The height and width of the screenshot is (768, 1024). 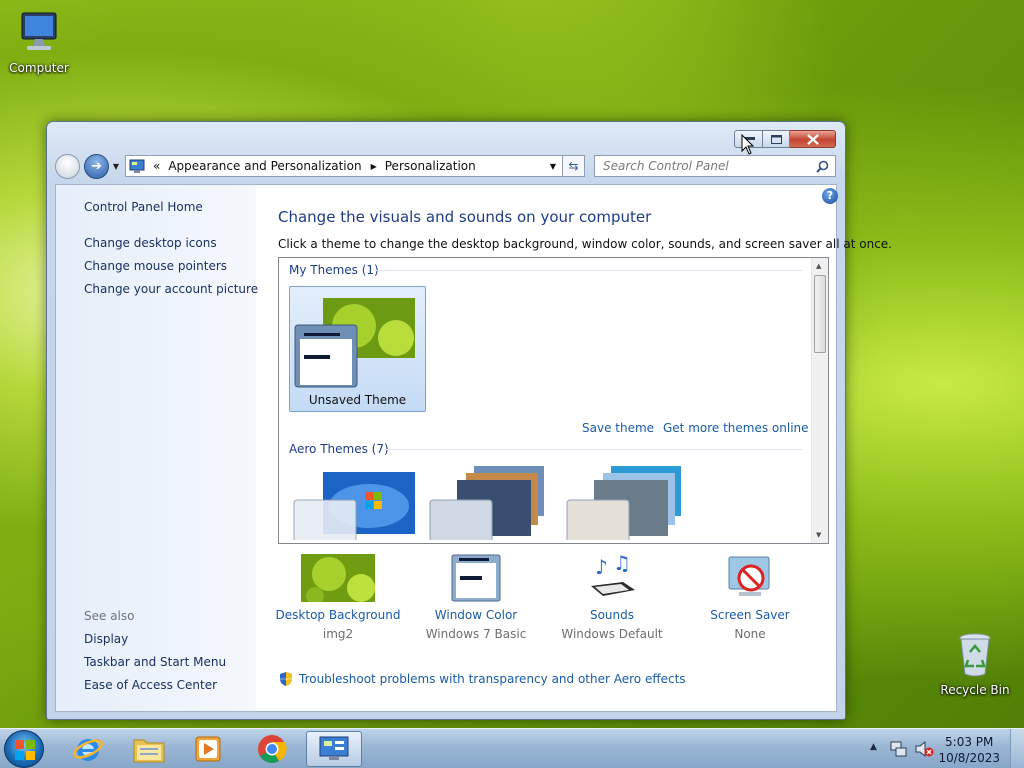 What do you see at coordinates (899, 749) in the screenshot?
I see `network-icon` at bounding box center [899, 749].